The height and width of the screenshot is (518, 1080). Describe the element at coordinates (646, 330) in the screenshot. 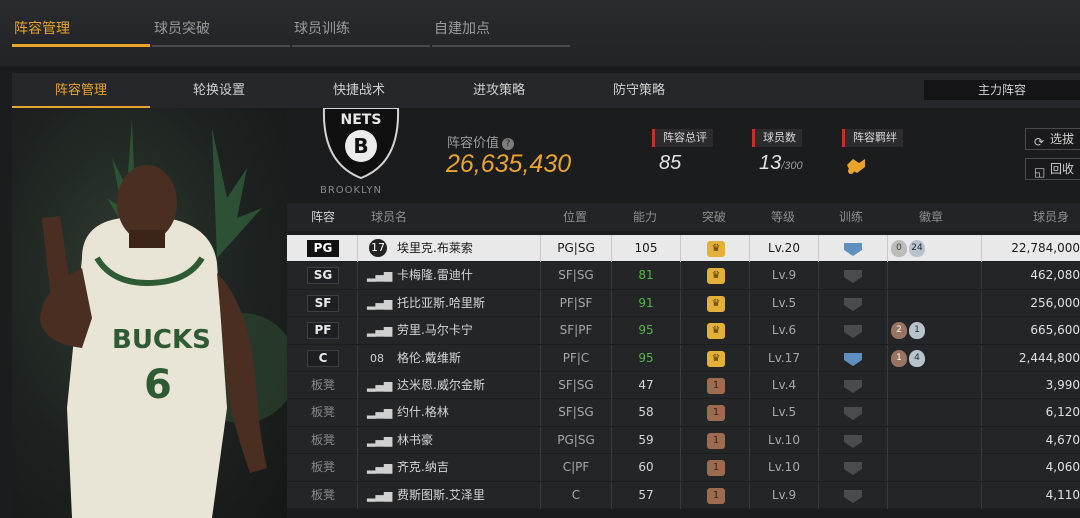

I see `player-ability: 95` at that location.